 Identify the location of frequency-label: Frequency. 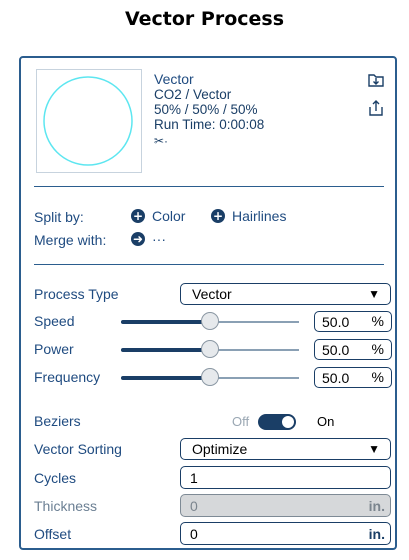
(67, 377).